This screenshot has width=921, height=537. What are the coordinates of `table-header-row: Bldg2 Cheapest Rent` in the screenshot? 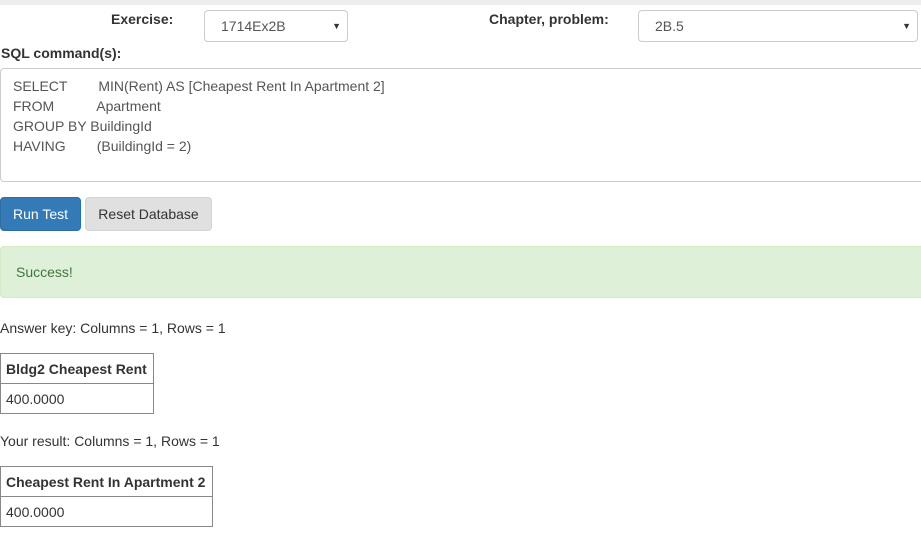 It's located at (77, 368).